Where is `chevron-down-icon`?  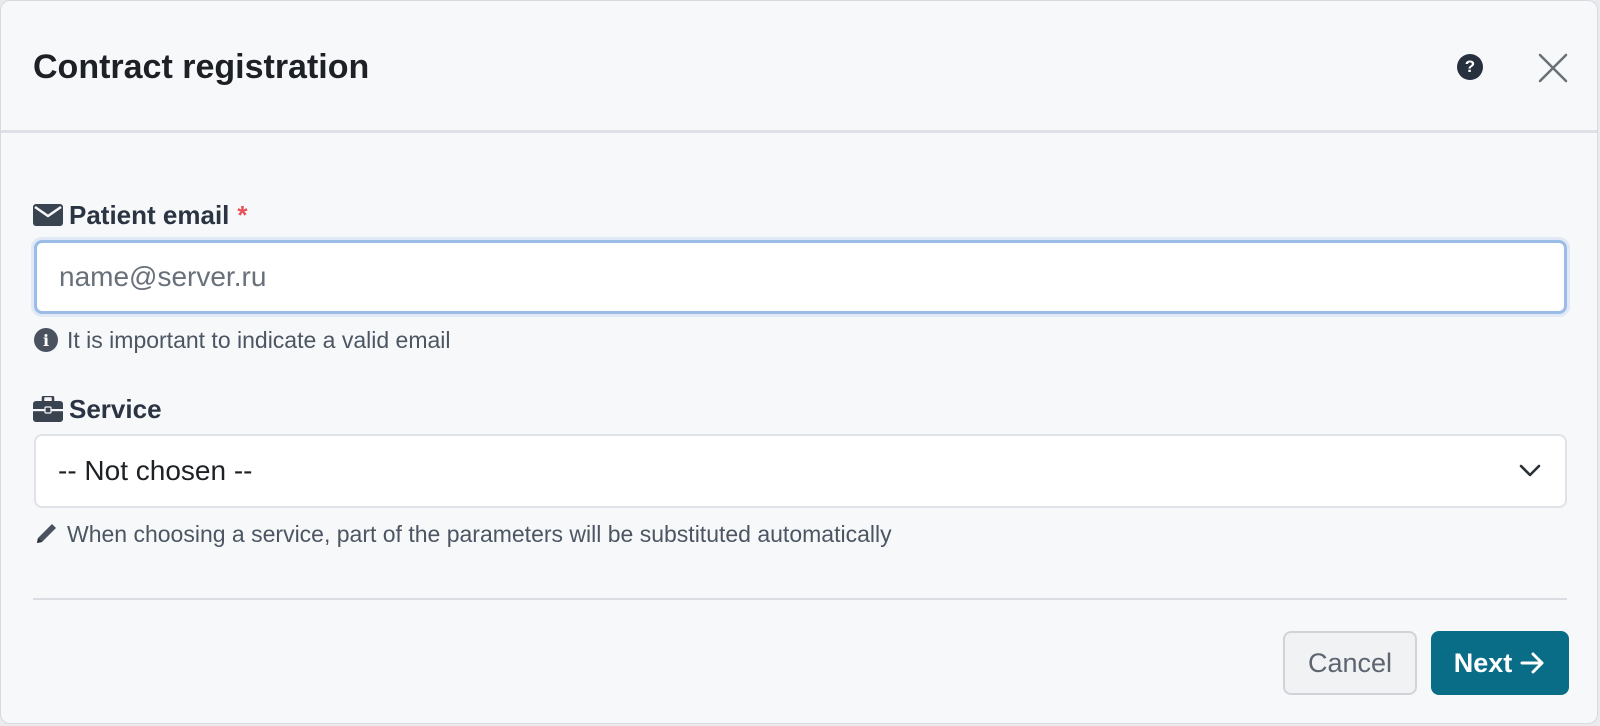
chevron-down-icon is located at coordinates (1530, 470).